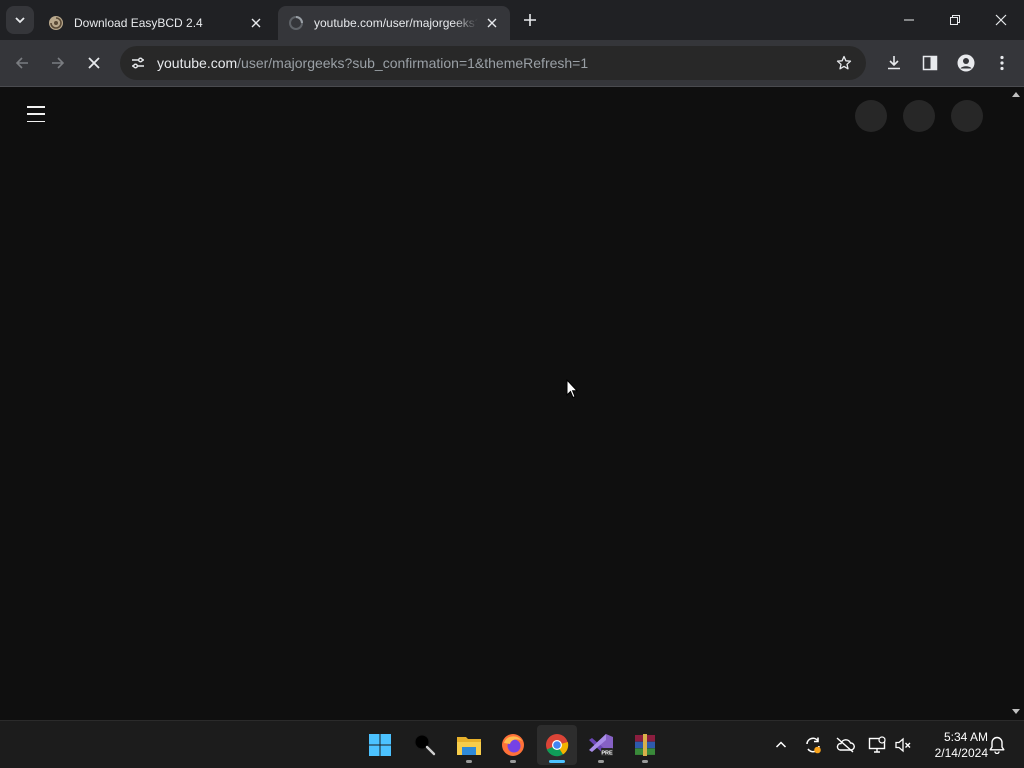  Describe the element at coordinates (56, 23) in the screenshot. I see `puzzle-spiral-icon` at that location.